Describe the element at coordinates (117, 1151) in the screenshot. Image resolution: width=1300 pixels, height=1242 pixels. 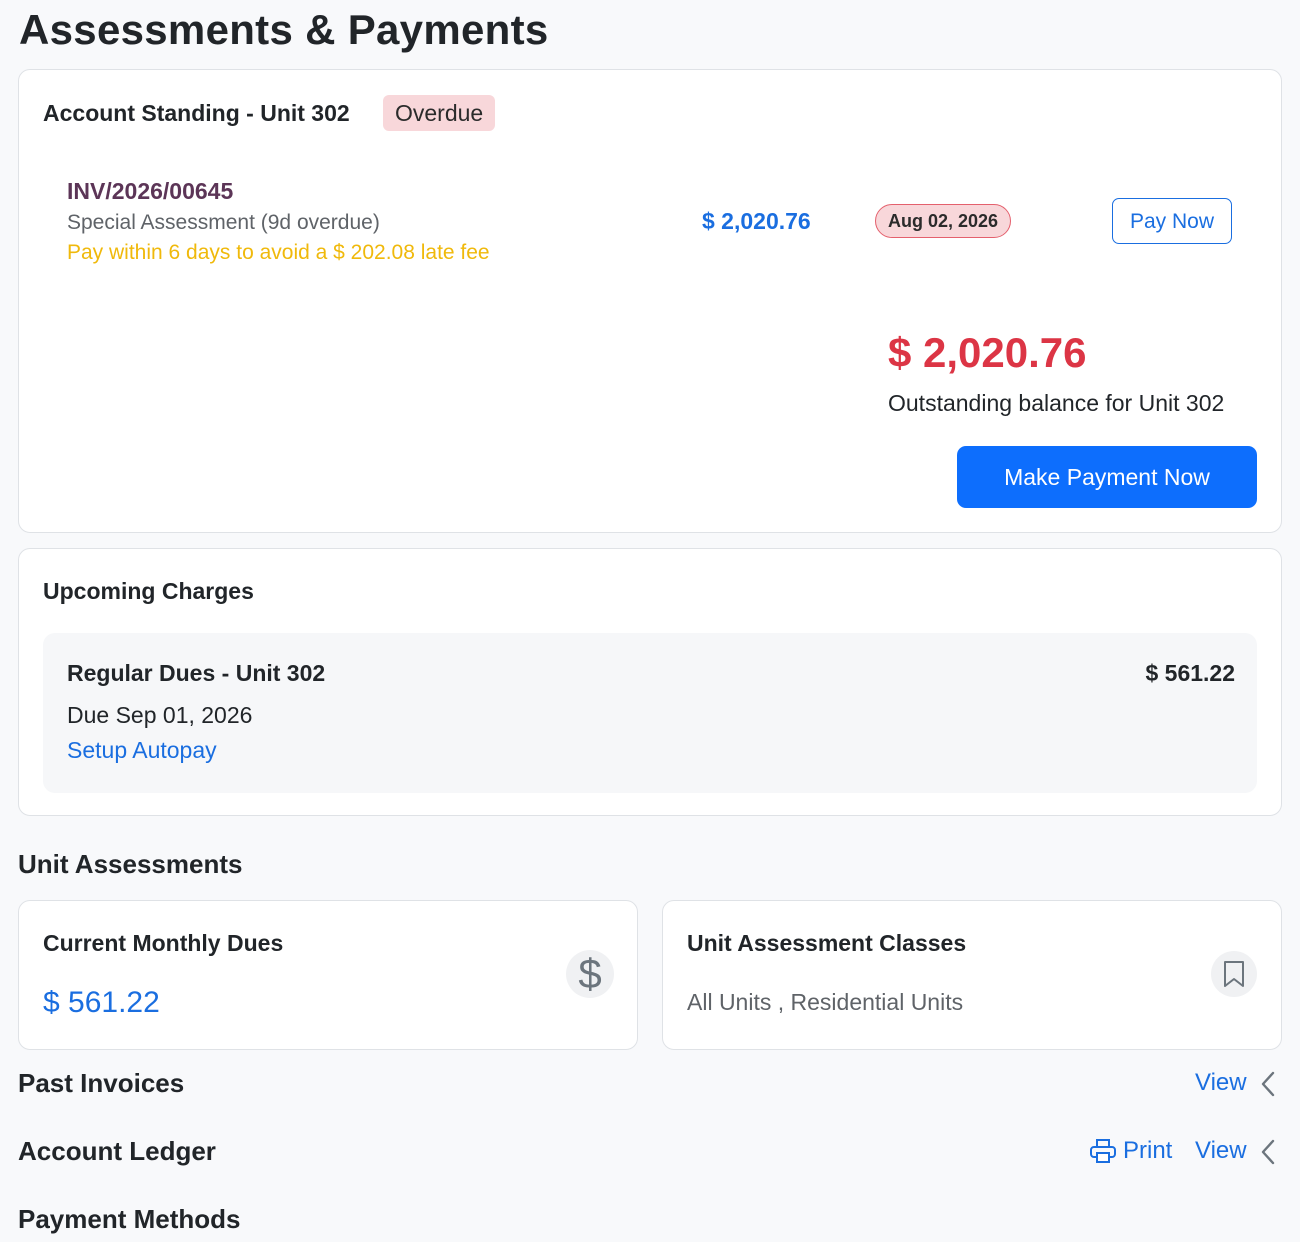
I see `account-ledger-heading: Account Ledger` at that location.